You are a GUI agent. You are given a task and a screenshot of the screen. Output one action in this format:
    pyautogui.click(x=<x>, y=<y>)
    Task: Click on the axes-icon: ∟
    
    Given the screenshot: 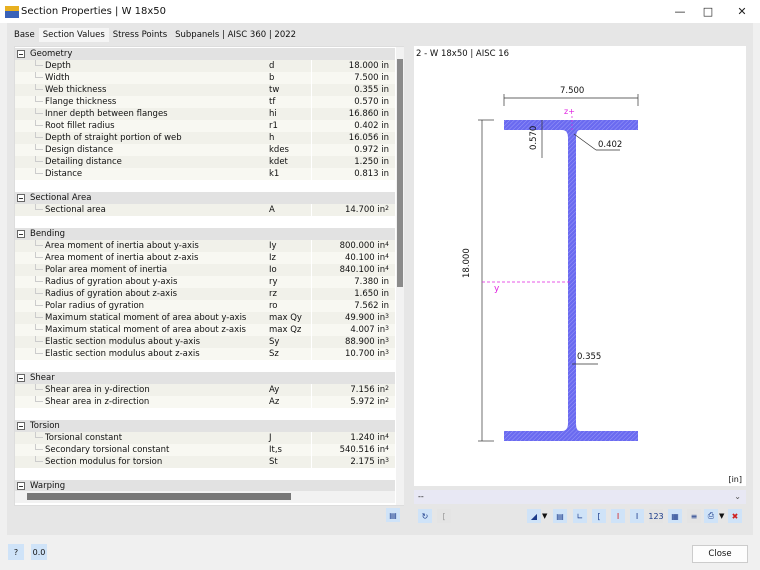 What is the action you would take?
    pyautogui.click(x=580, y=516)
    